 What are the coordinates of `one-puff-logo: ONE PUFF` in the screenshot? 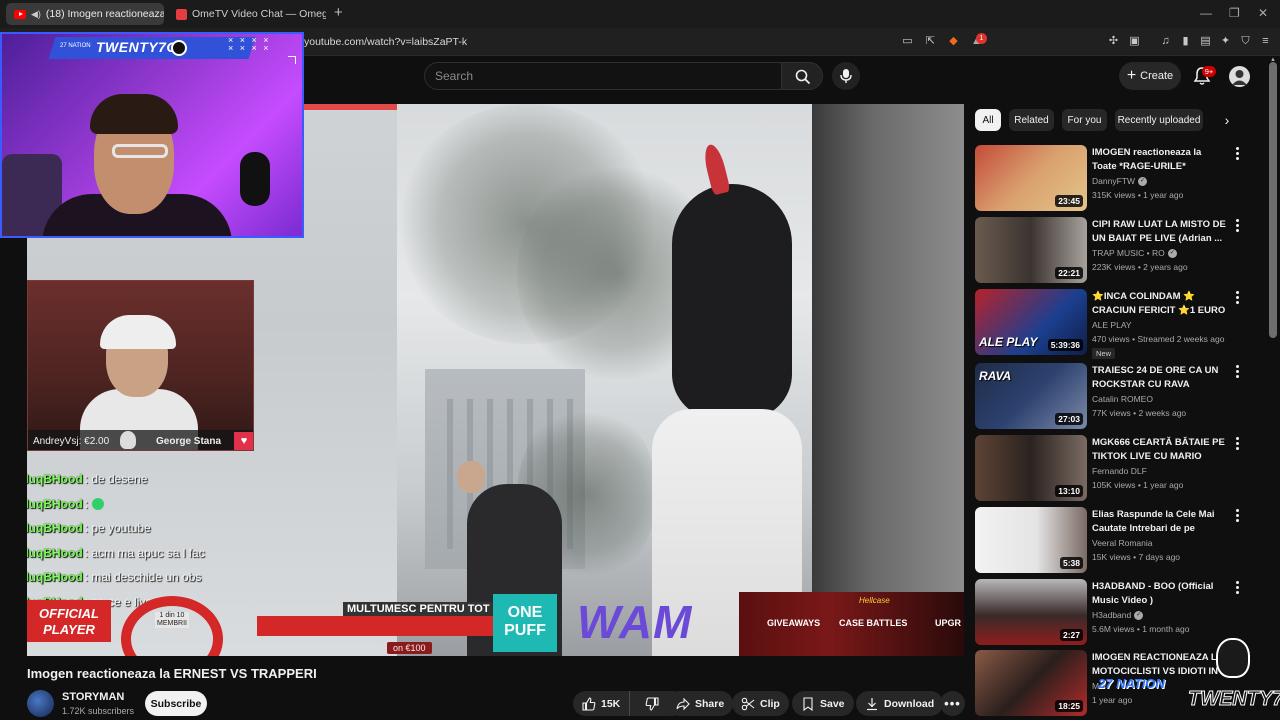 It's located at (525, 623).